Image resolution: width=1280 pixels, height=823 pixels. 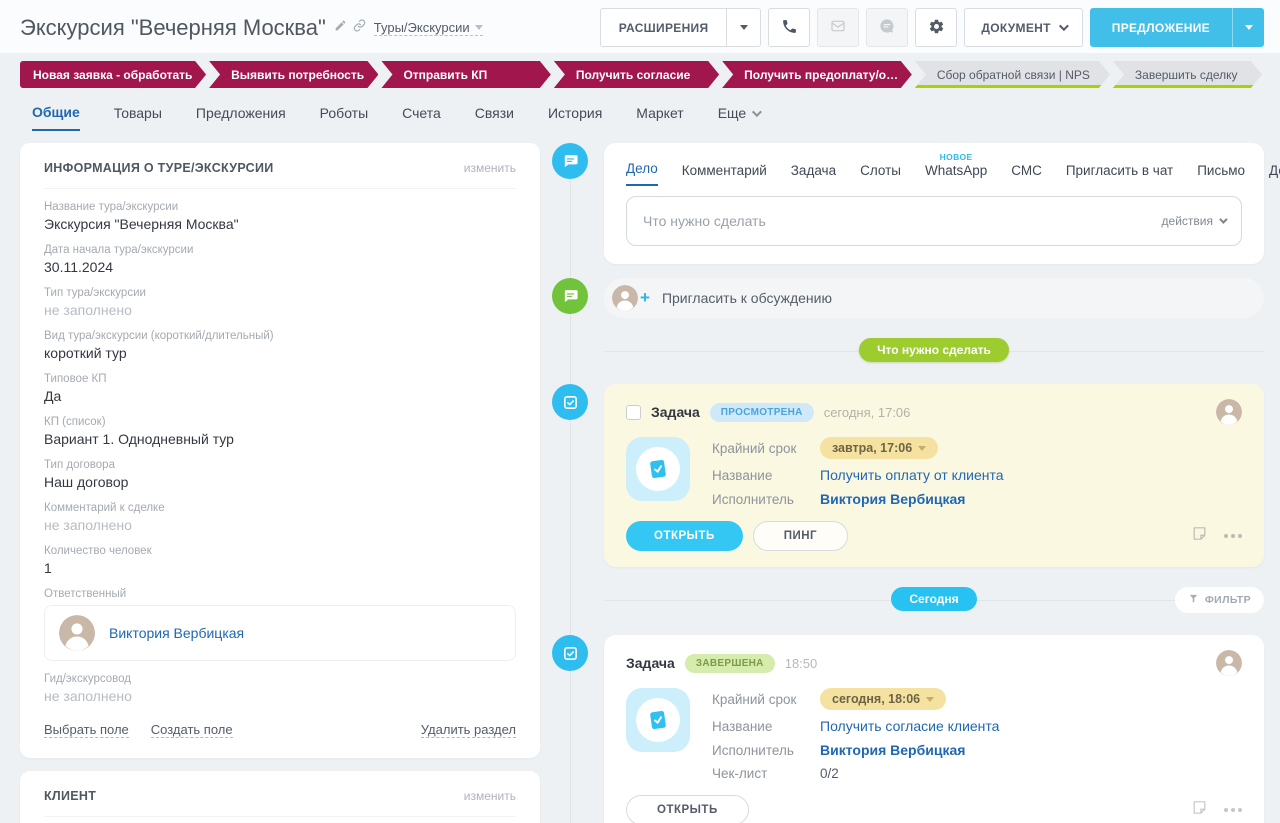 What do you see at coordinates (902, 221) in the screenshot?
I see `todo-input` at bounding box center [902, 221].